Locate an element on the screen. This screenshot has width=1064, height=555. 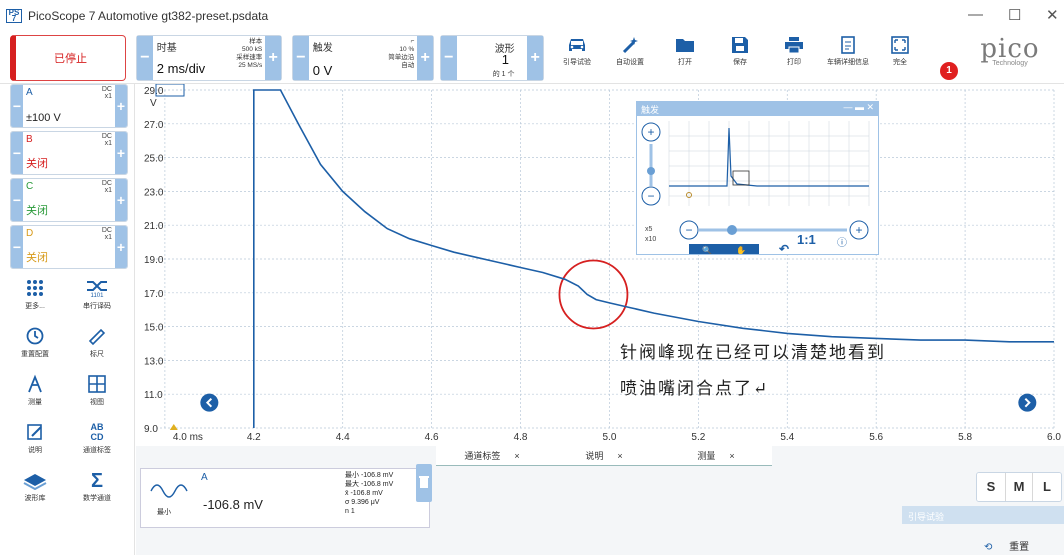
run-stop-button: 已停止 is located at coordinates (68, 58).